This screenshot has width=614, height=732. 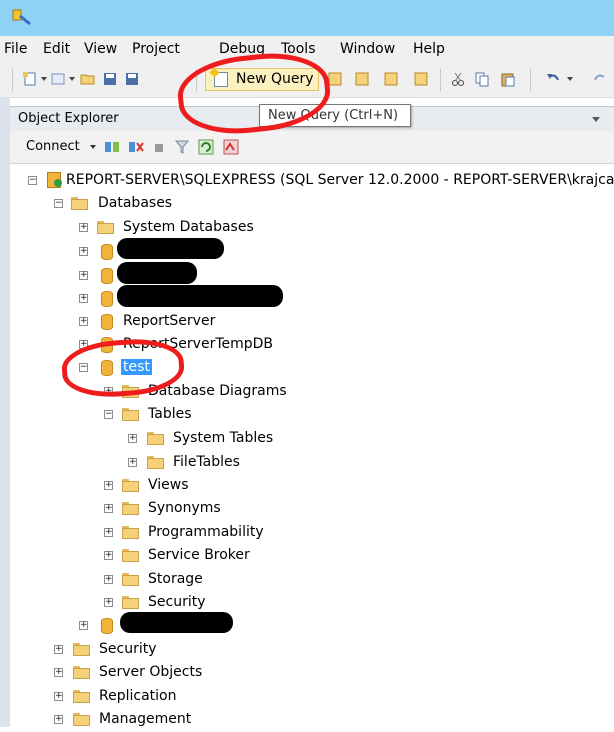 What do you see at coordinates (72, 79) in the screenshot?
I see `add-item-dropdown` at bounding box center [72, 79].